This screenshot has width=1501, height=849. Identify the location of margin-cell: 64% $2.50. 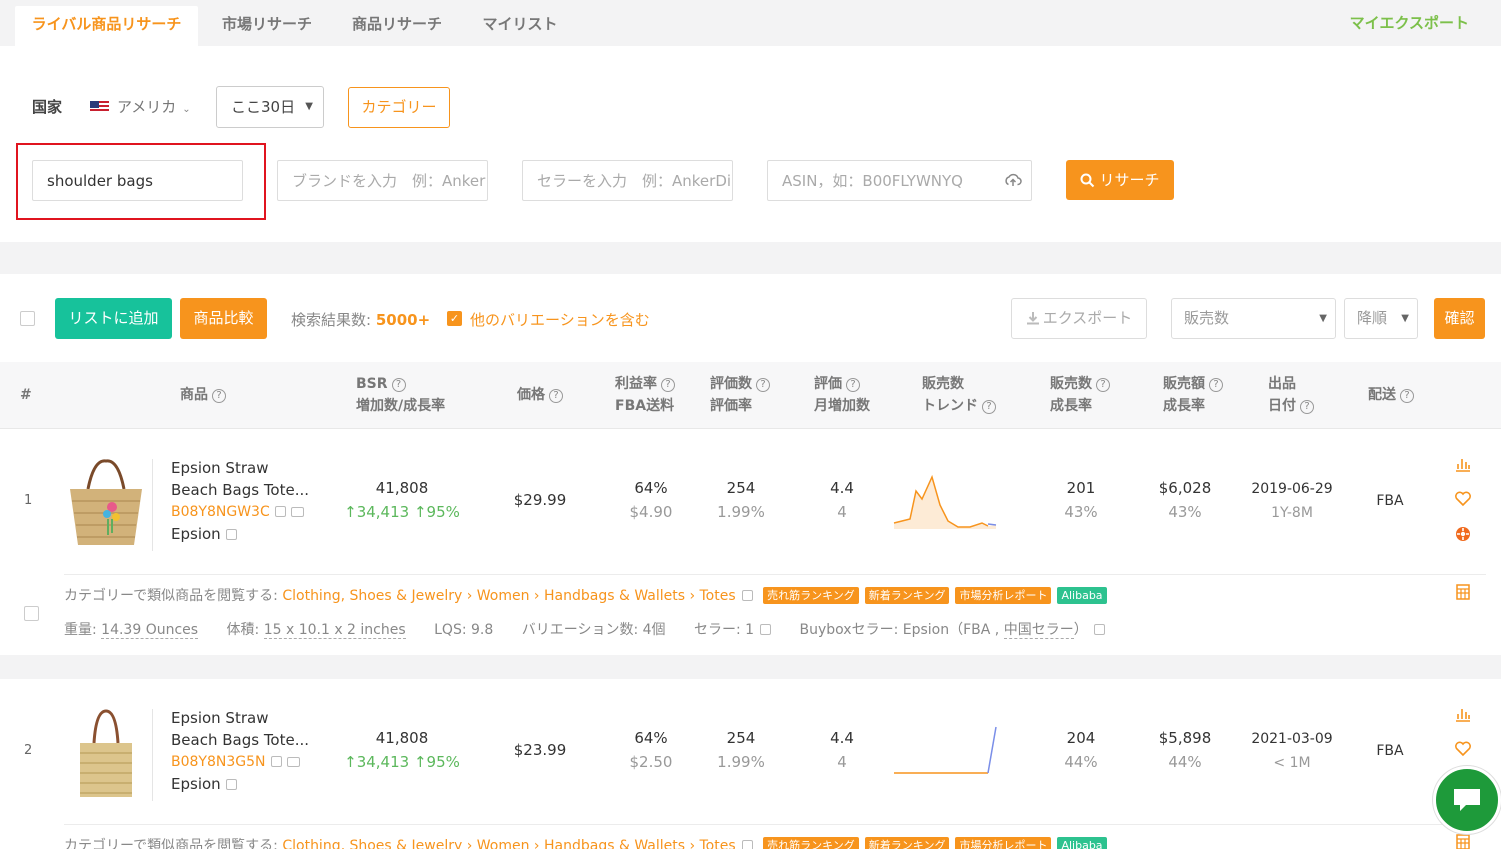
(651, 750).